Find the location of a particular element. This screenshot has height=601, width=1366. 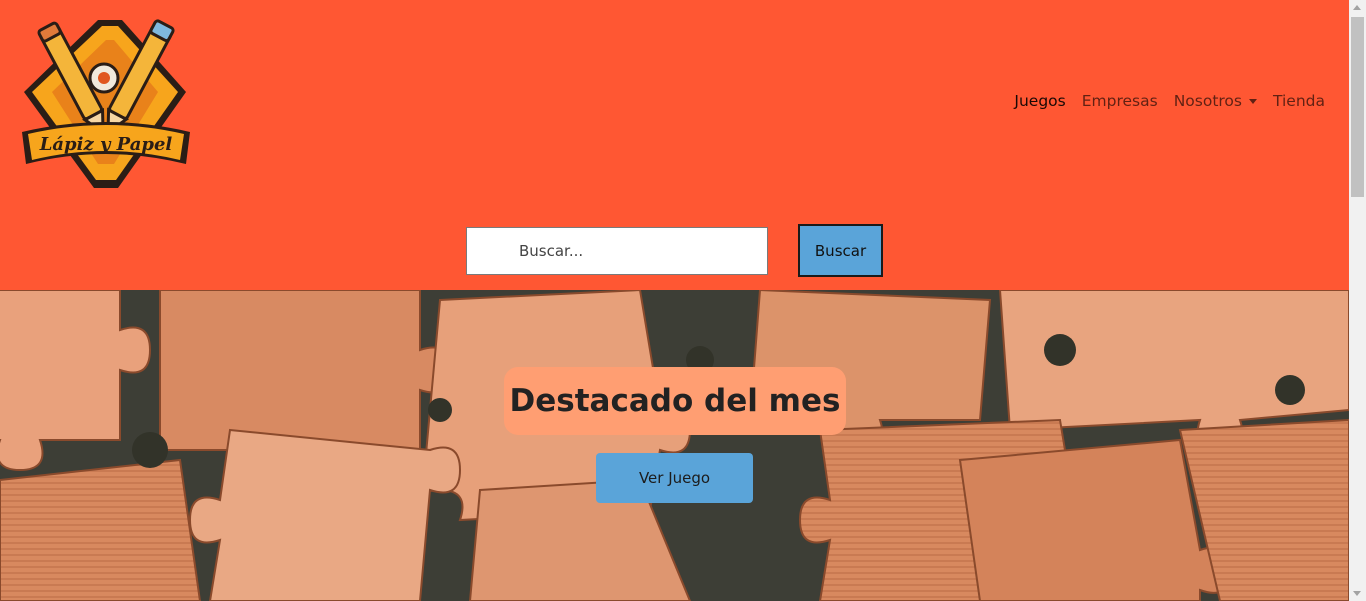

nav-item-empresas: Empresas is located at coordinates (1120, 101).